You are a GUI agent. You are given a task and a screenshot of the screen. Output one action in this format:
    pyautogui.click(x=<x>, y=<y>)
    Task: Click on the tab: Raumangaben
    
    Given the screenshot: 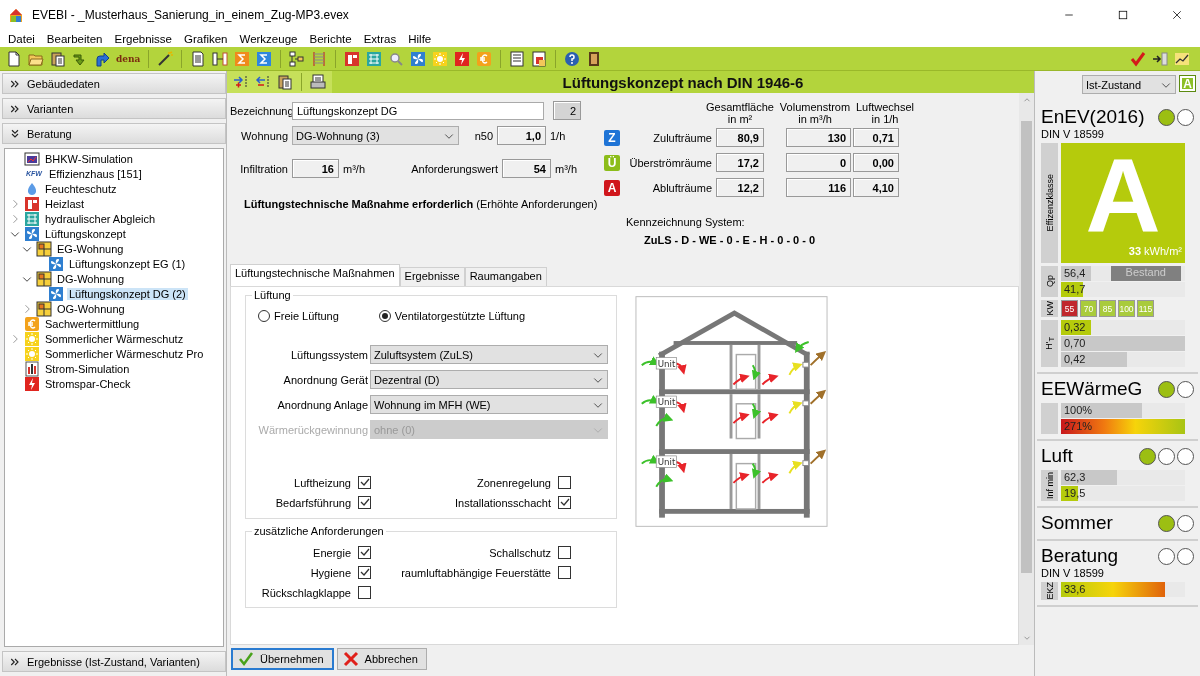 What is the action you would take?
    pyautogui.click(x=505, y=276)
    